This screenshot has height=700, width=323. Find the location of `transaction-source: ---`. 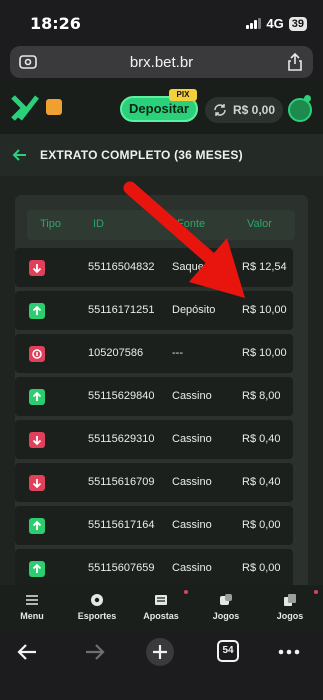

transaction-source: --- is located at coordinates (177, 353).